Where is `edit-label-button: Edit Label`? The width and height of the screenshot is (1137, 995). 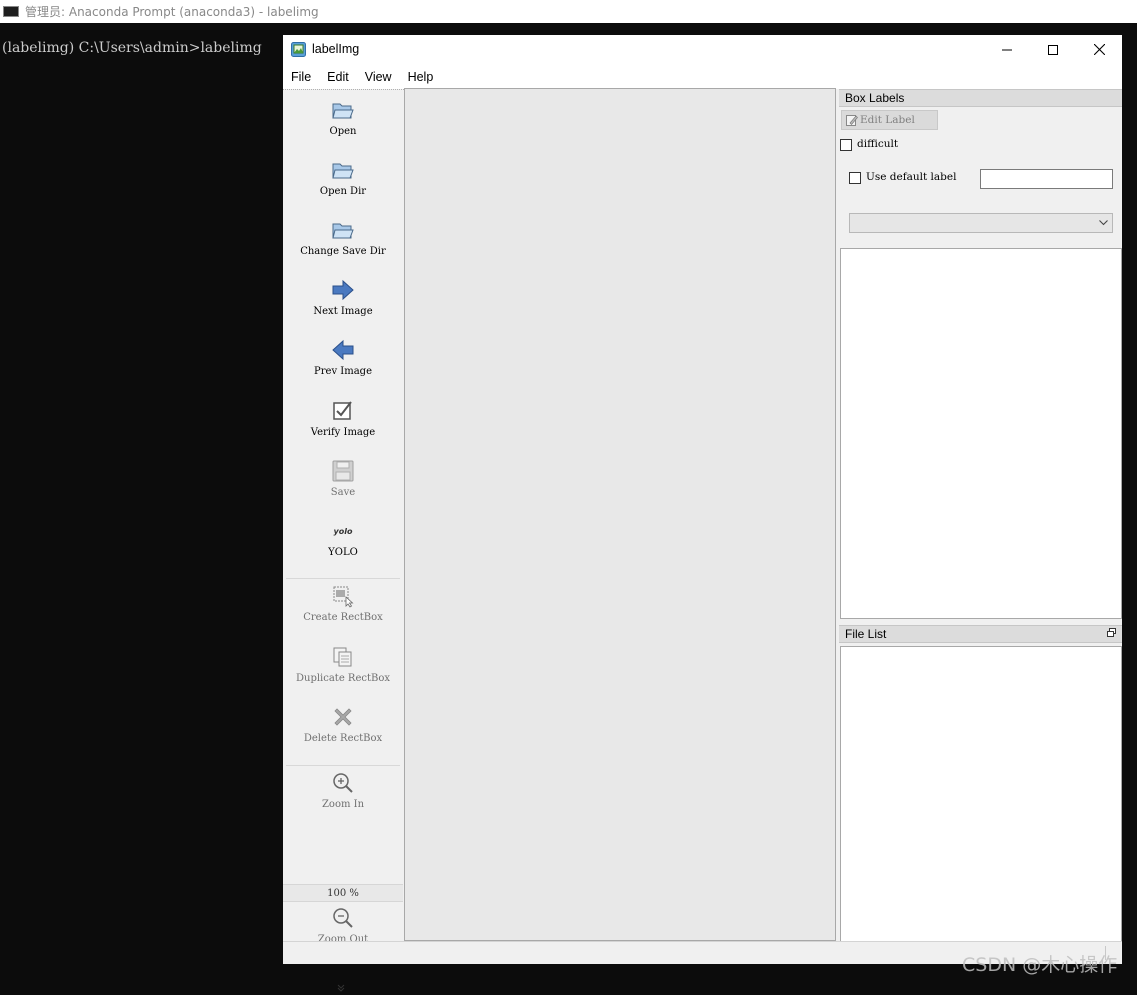 edit-label-button: Edit Label is located at coordinates (889, 120).